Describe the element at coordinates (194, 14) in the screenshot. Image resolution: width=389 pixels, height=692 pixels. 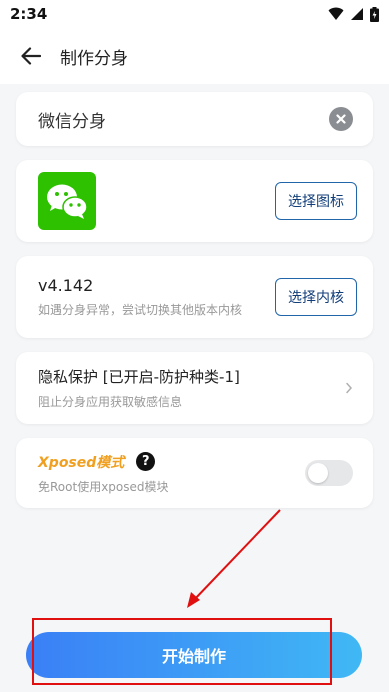
I see `status-bar: 2:34` at that location.